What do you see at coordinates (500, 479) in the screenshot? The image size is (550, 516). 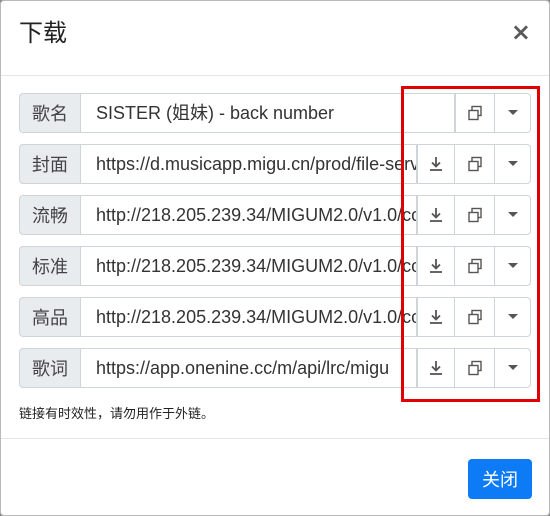 I see `close-button: 关闭` at bounding box center [500, 479].